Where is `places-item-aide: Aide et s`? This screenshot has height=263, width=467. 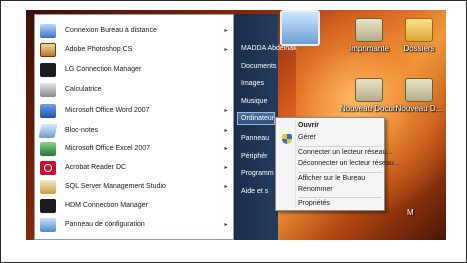
places-item-aide: Aide et s is located at coordinates (254, 191).